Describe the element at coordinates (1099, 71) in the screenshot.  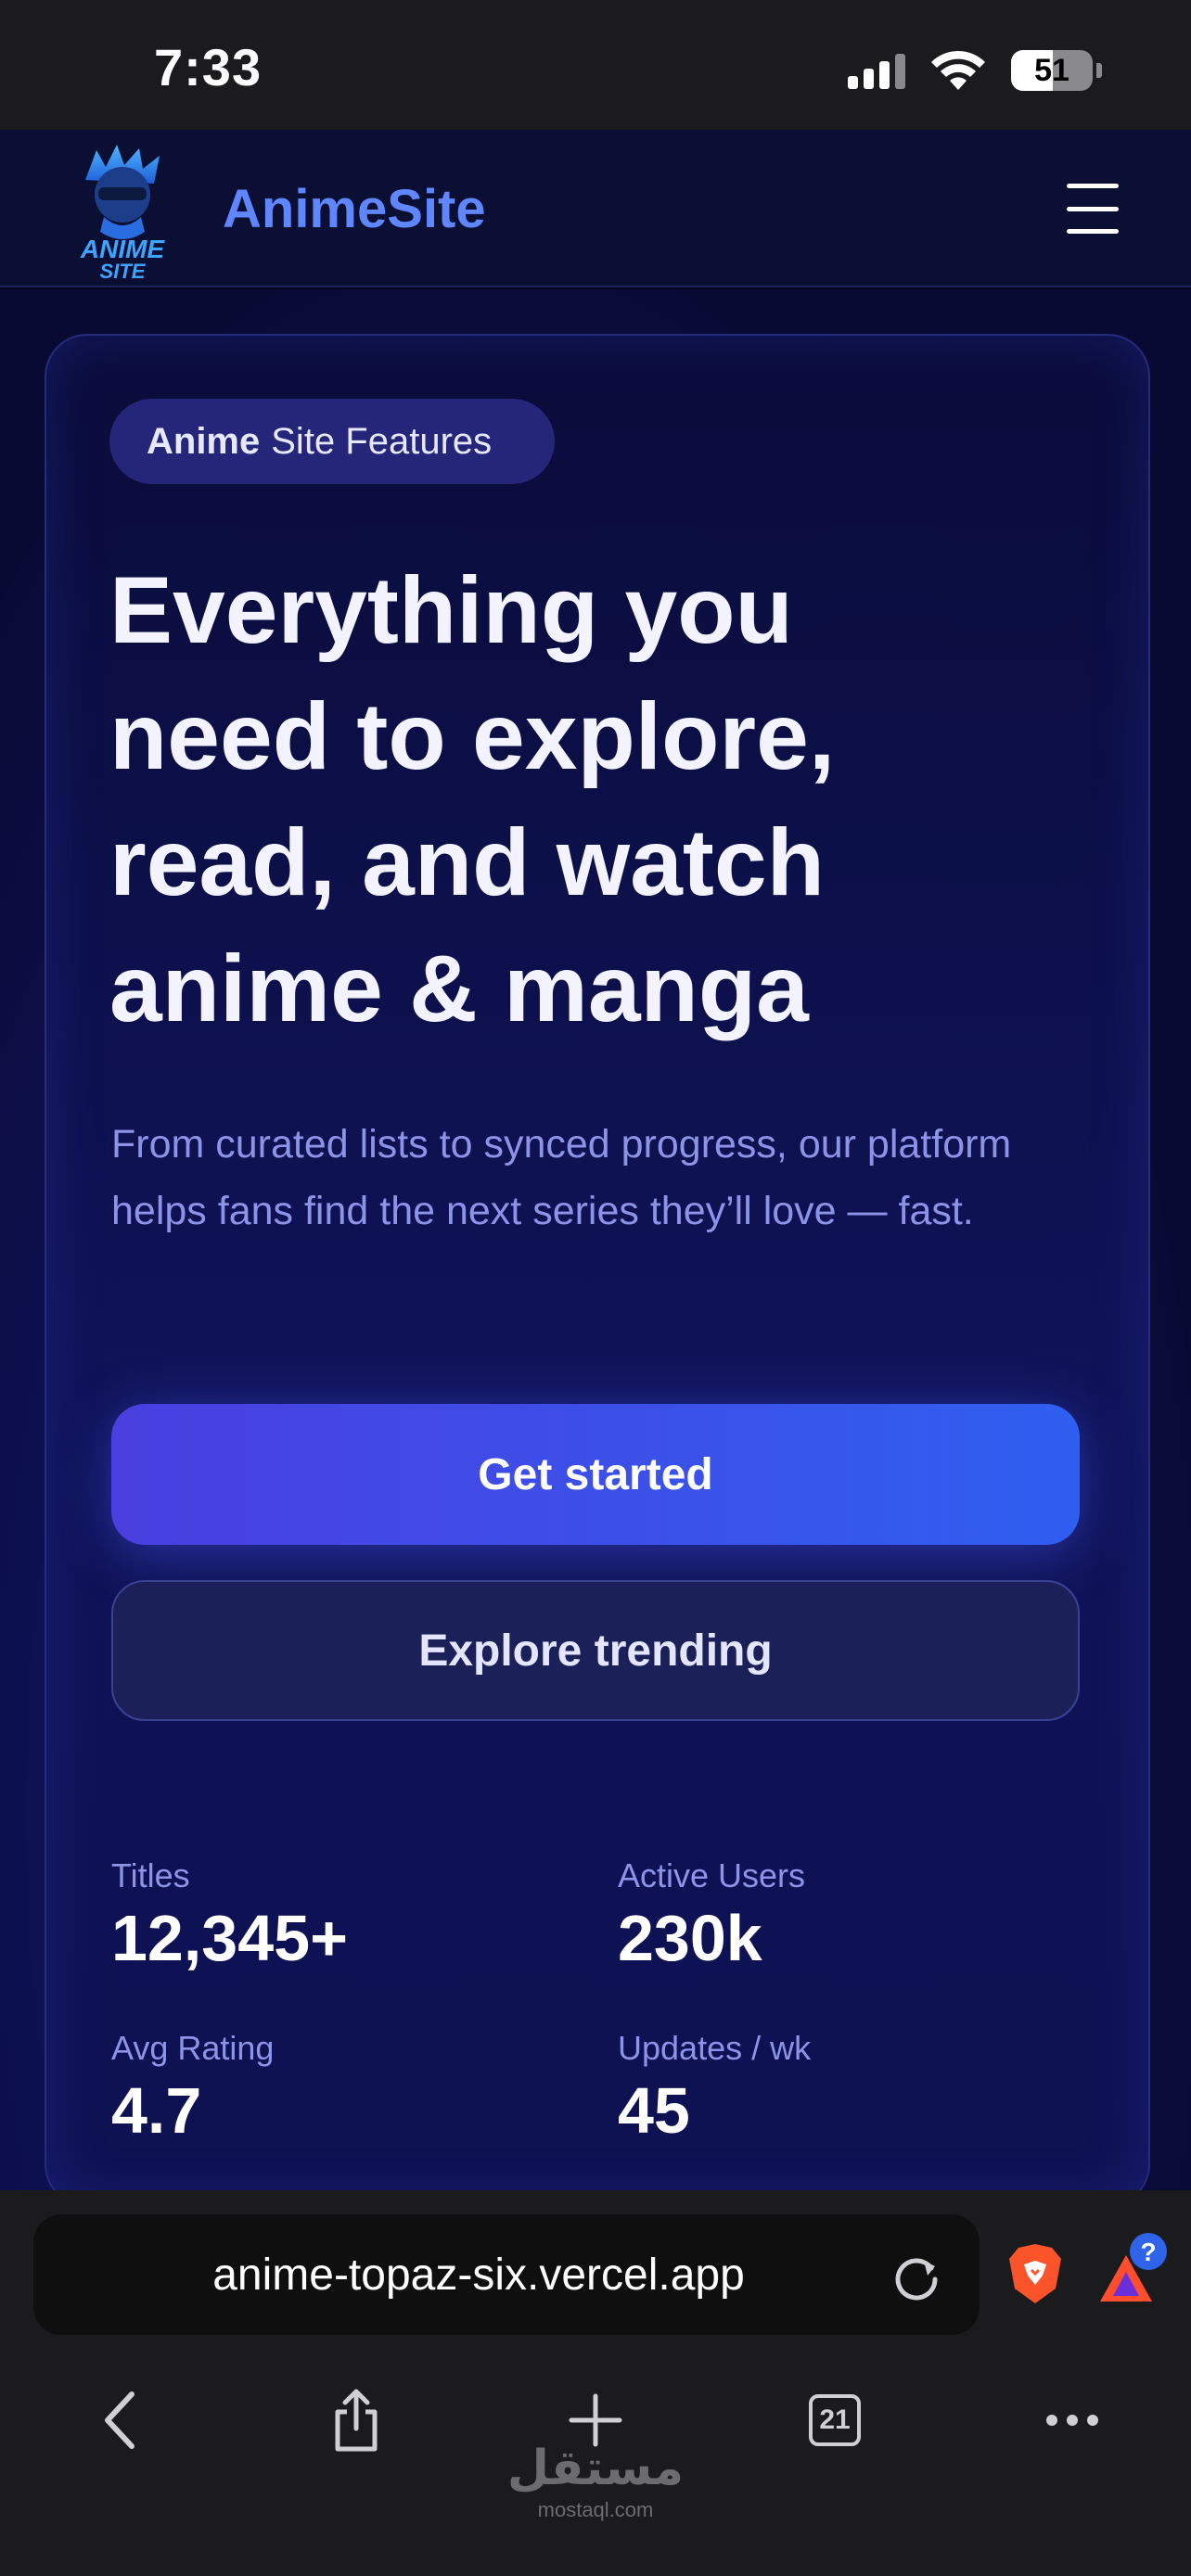
I see `battery-tip` at that location.